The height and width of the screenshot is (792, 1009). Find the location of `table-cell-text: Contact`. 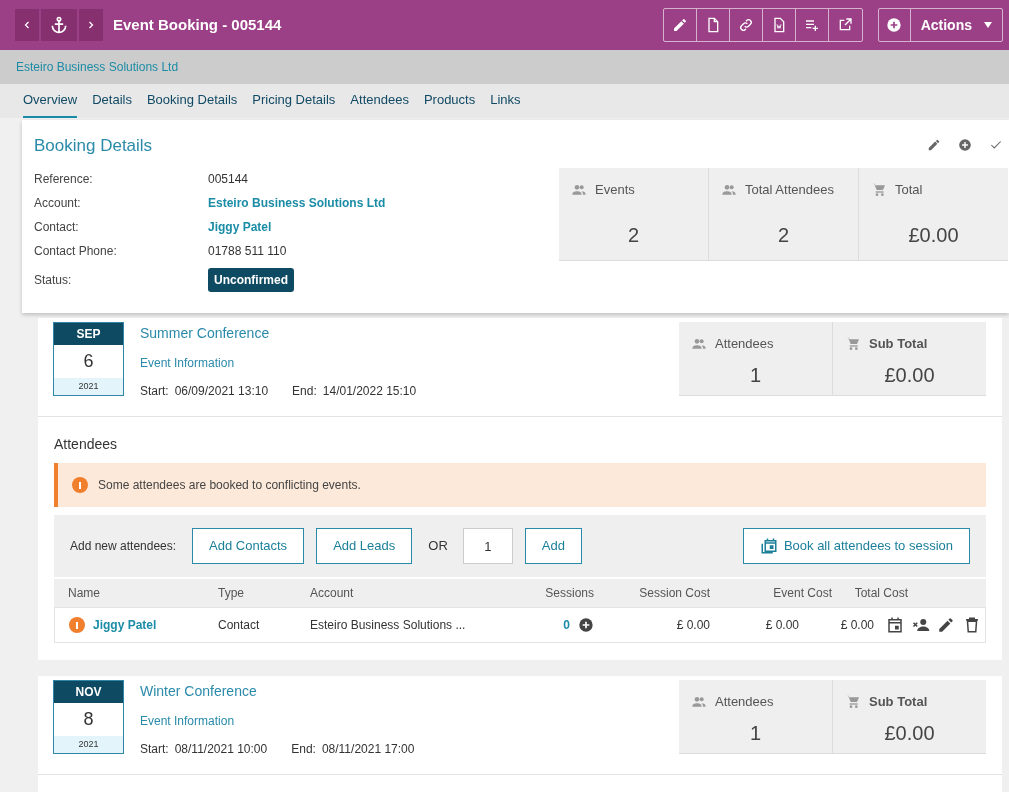

table-cell-text: Contact is located at coordinates (239, 625).